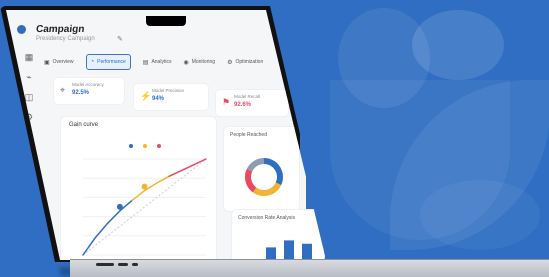  What do you see at coordinates (247, 96) in the screenshot?
I see `metric-label: Model Recall` at bounding box center [247, 96].